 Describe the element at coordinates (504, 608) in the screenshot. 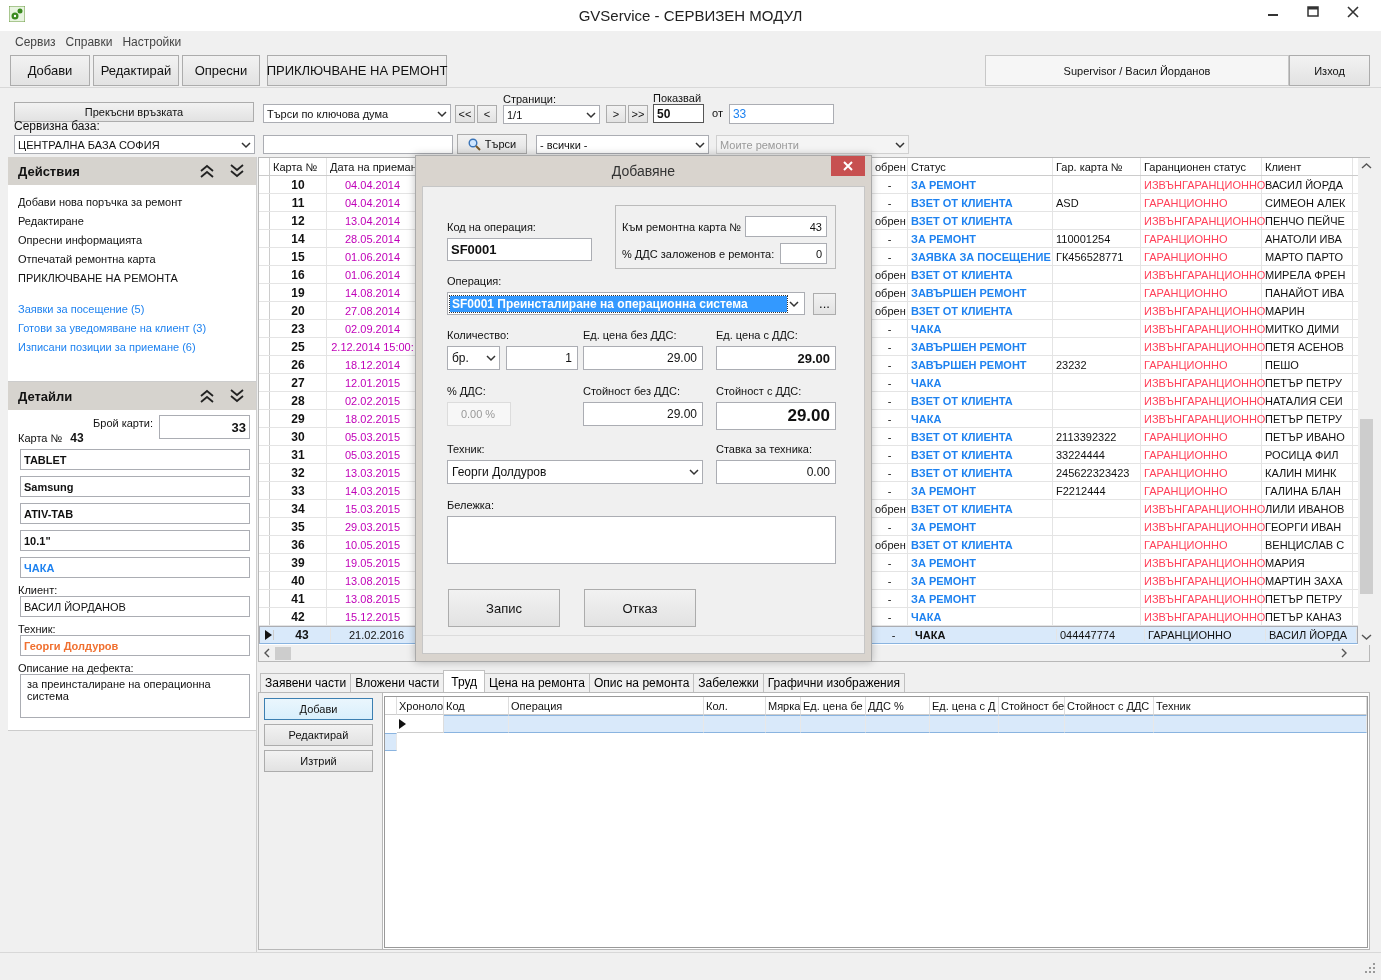

I see `dialog-button: Запис` at that location.